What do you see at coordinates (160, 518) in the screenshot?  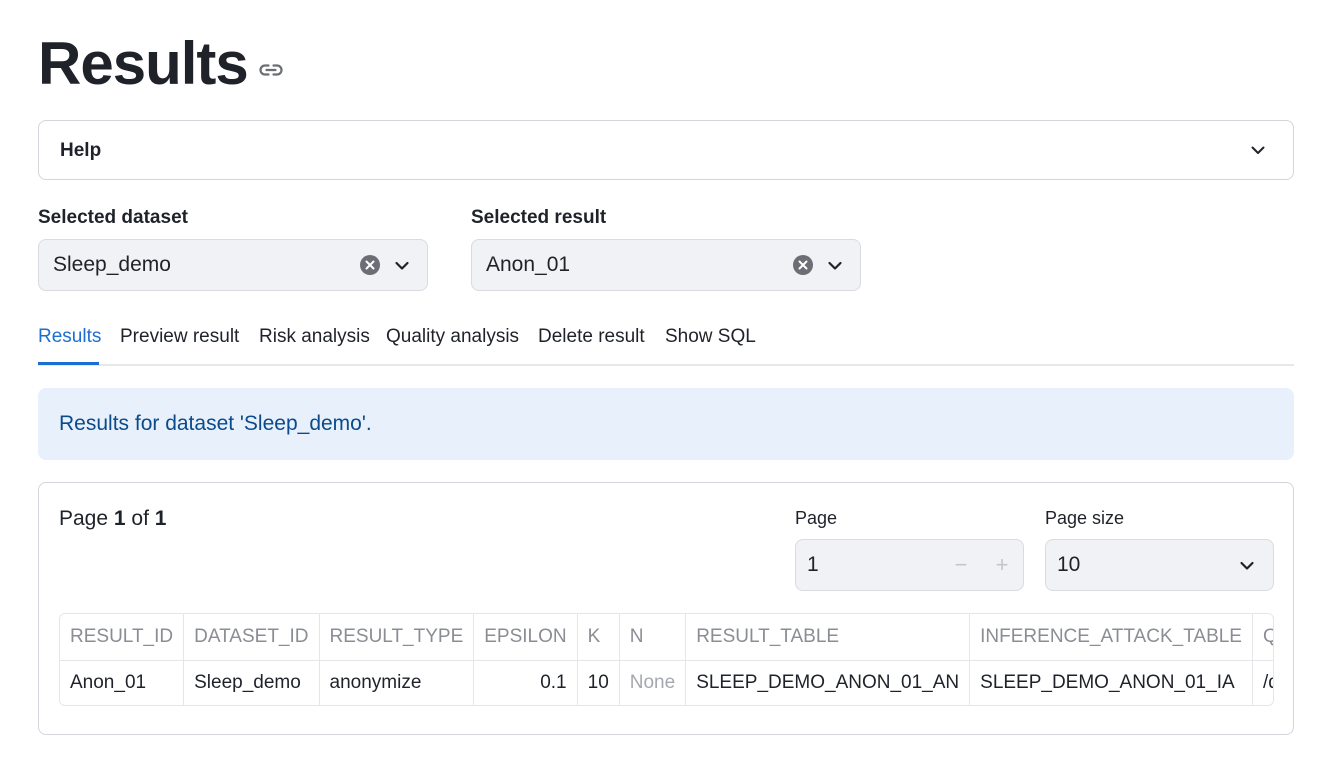 I see `page-total: 1` at bounding box center [160, 518].